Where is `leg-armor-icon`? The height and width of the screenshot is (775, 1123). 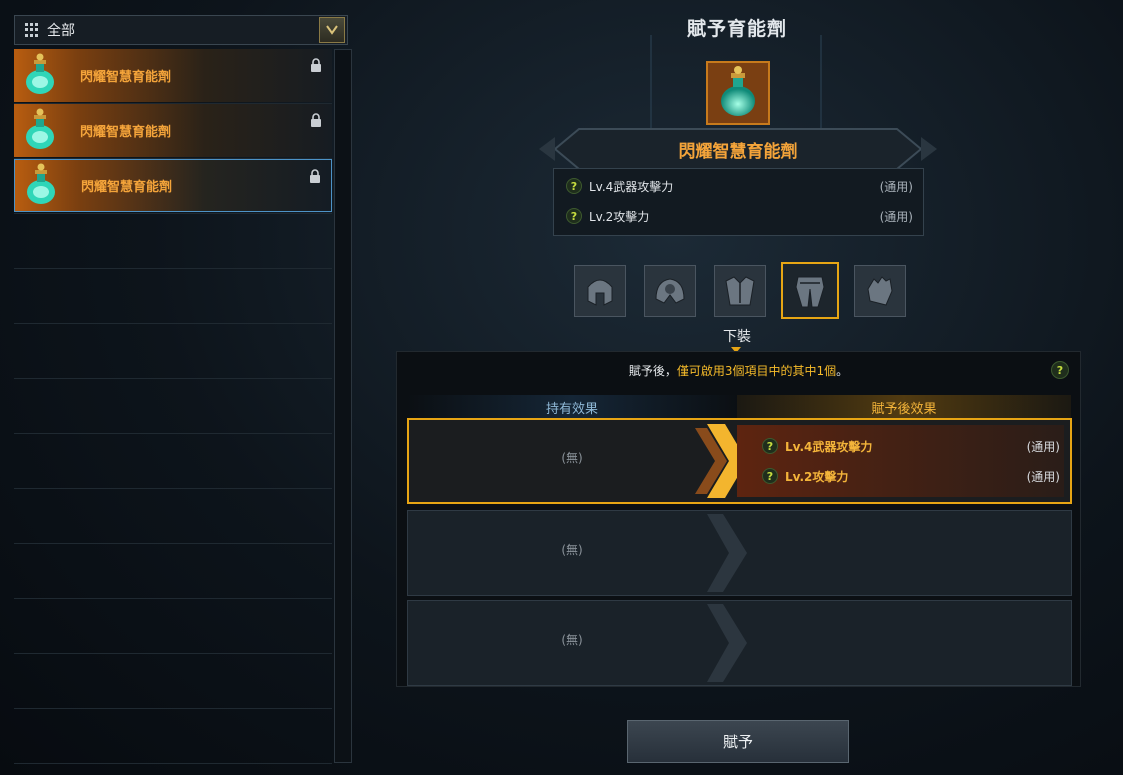
leg-armor-icon is located at coordinates (810, 291).